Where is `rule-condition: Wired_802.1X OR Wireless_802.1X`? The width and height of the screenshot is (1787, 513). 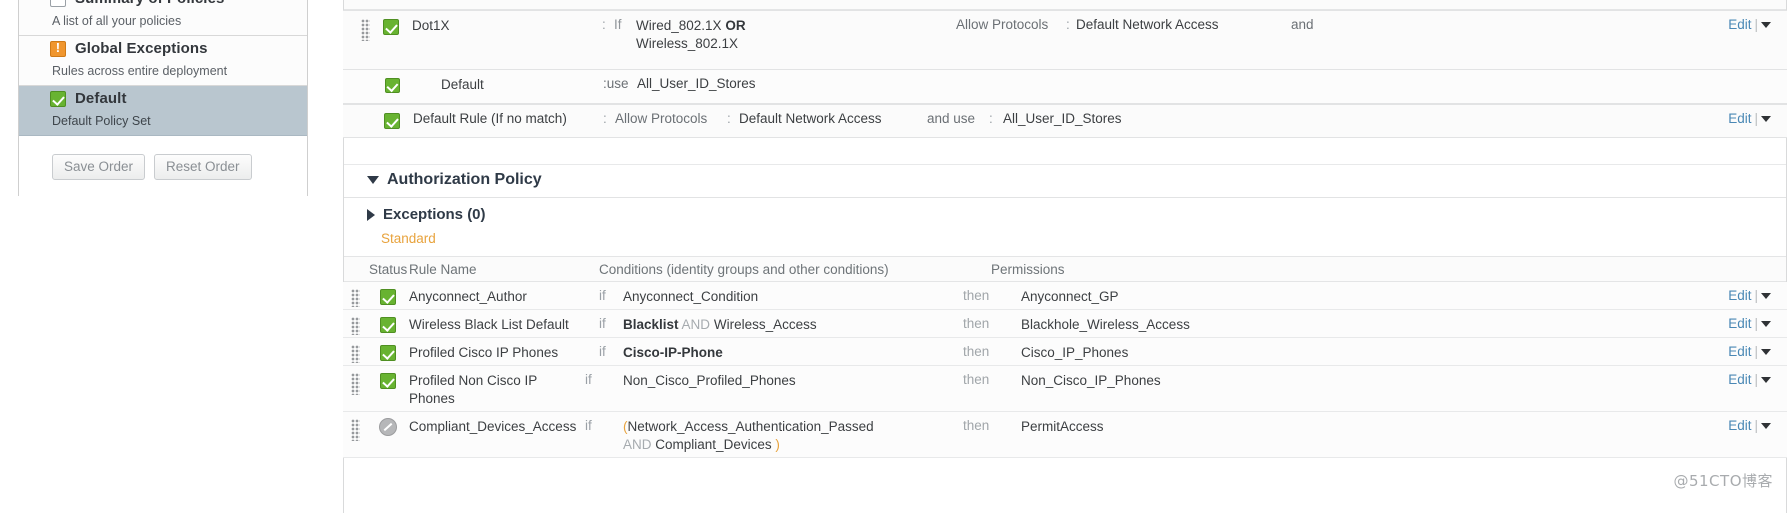
rule-condition: Wired_802.1X OR Wireless_802.1X is located at coordinates (796, 35).